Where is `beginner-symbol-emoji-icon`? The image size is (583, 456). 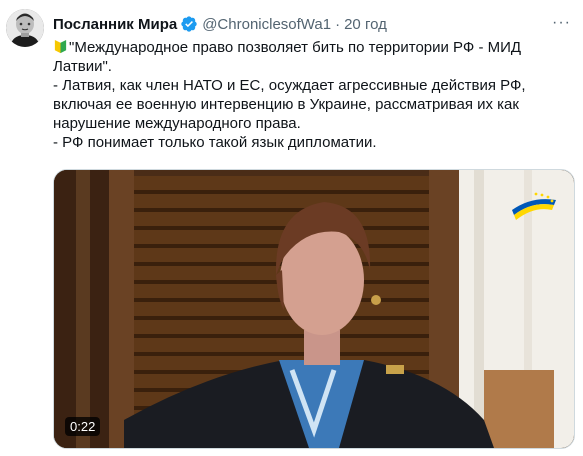
beginner-symbol-emoji-icon is located at coordinates (60, 46).